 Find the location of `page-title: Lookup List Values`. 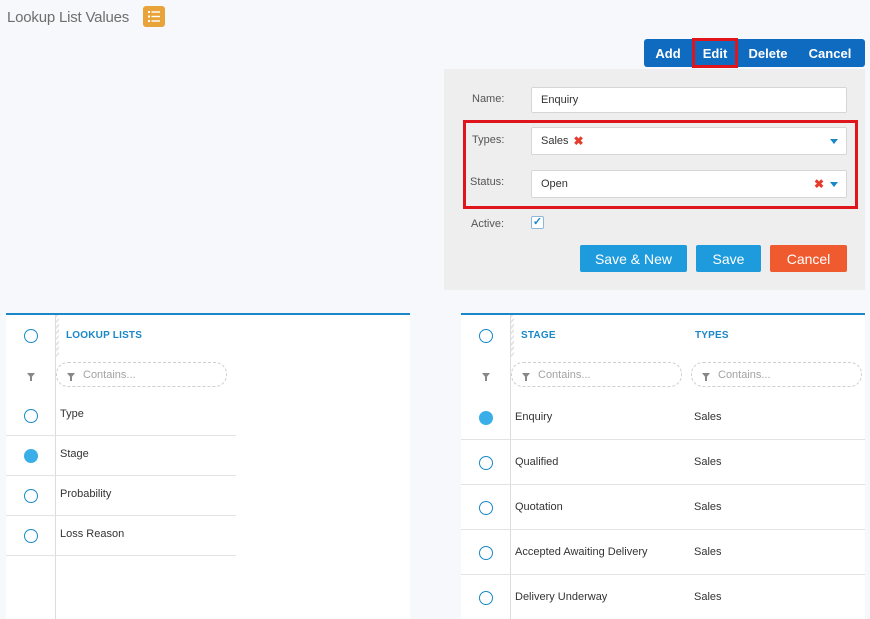

page-title: Lookup List Values is located at coordinates (68, 17).